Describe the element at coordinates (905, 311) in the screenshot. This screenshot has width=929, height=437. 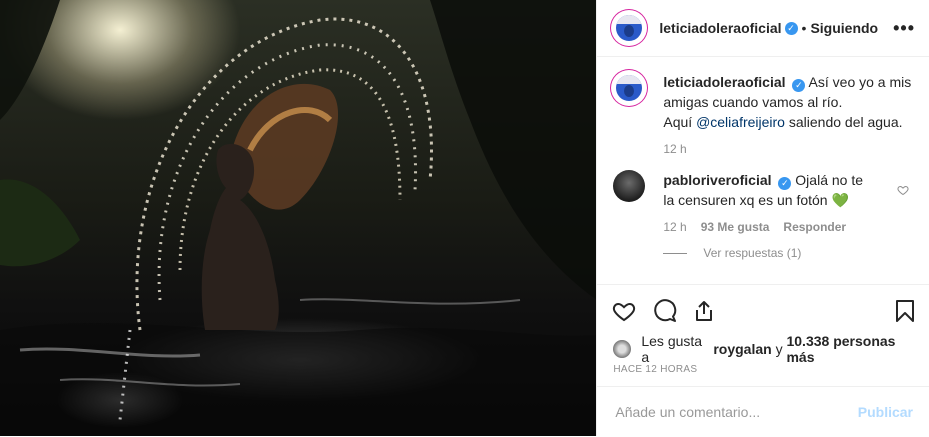
I see `bookmark-icon` at that location.